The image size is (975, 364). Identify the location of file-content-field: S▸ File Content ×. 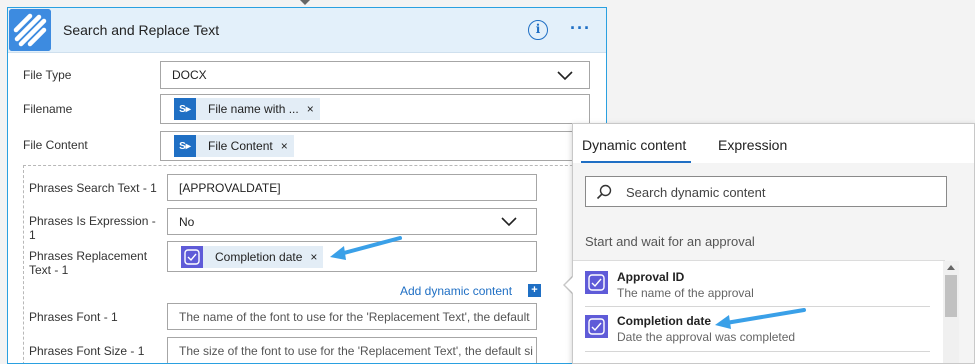
(375, 146).